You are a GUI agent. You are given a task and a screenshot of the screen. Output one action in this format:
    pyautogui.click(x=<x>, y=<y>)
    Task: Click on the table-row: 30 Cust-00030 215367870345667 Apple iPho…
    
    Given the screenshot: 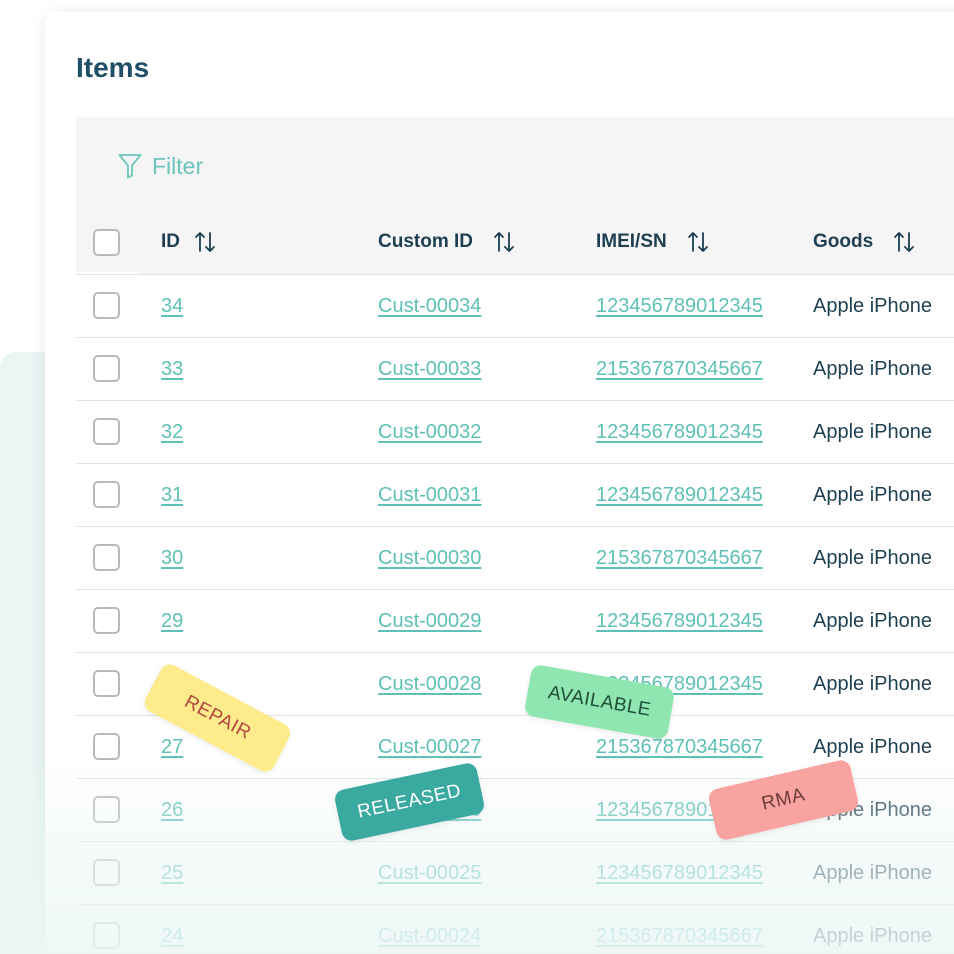 What is the action you would take?
    pyautogui.click(x=515, y=557)
    